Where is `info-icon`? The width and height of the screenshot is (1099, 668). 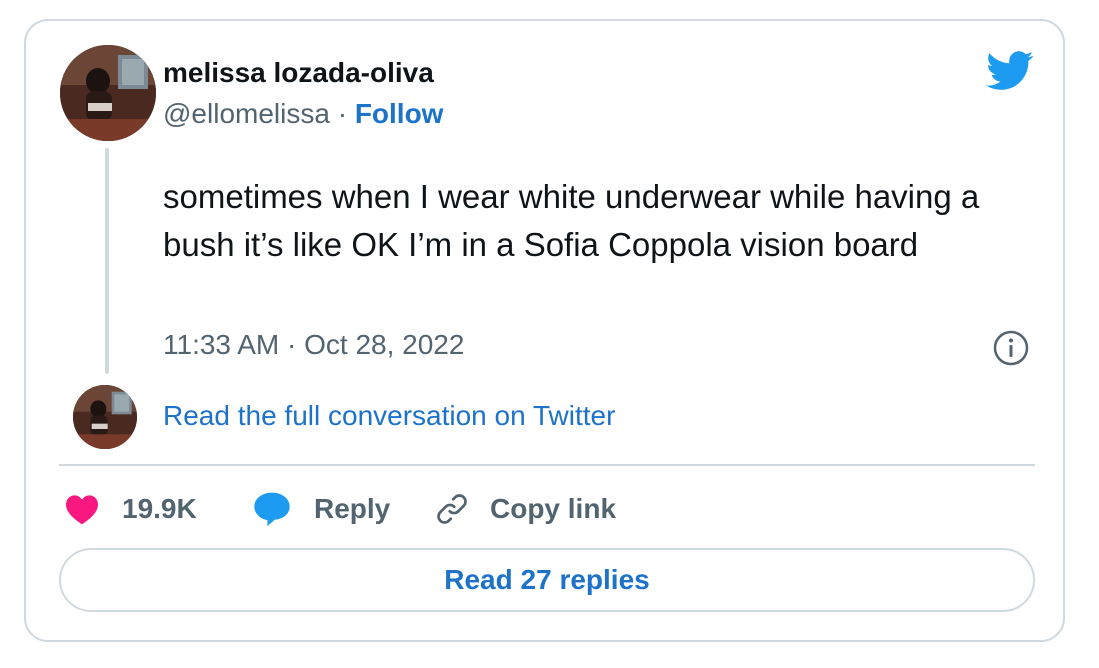
info-icon is located at coordinates (1011, 348).